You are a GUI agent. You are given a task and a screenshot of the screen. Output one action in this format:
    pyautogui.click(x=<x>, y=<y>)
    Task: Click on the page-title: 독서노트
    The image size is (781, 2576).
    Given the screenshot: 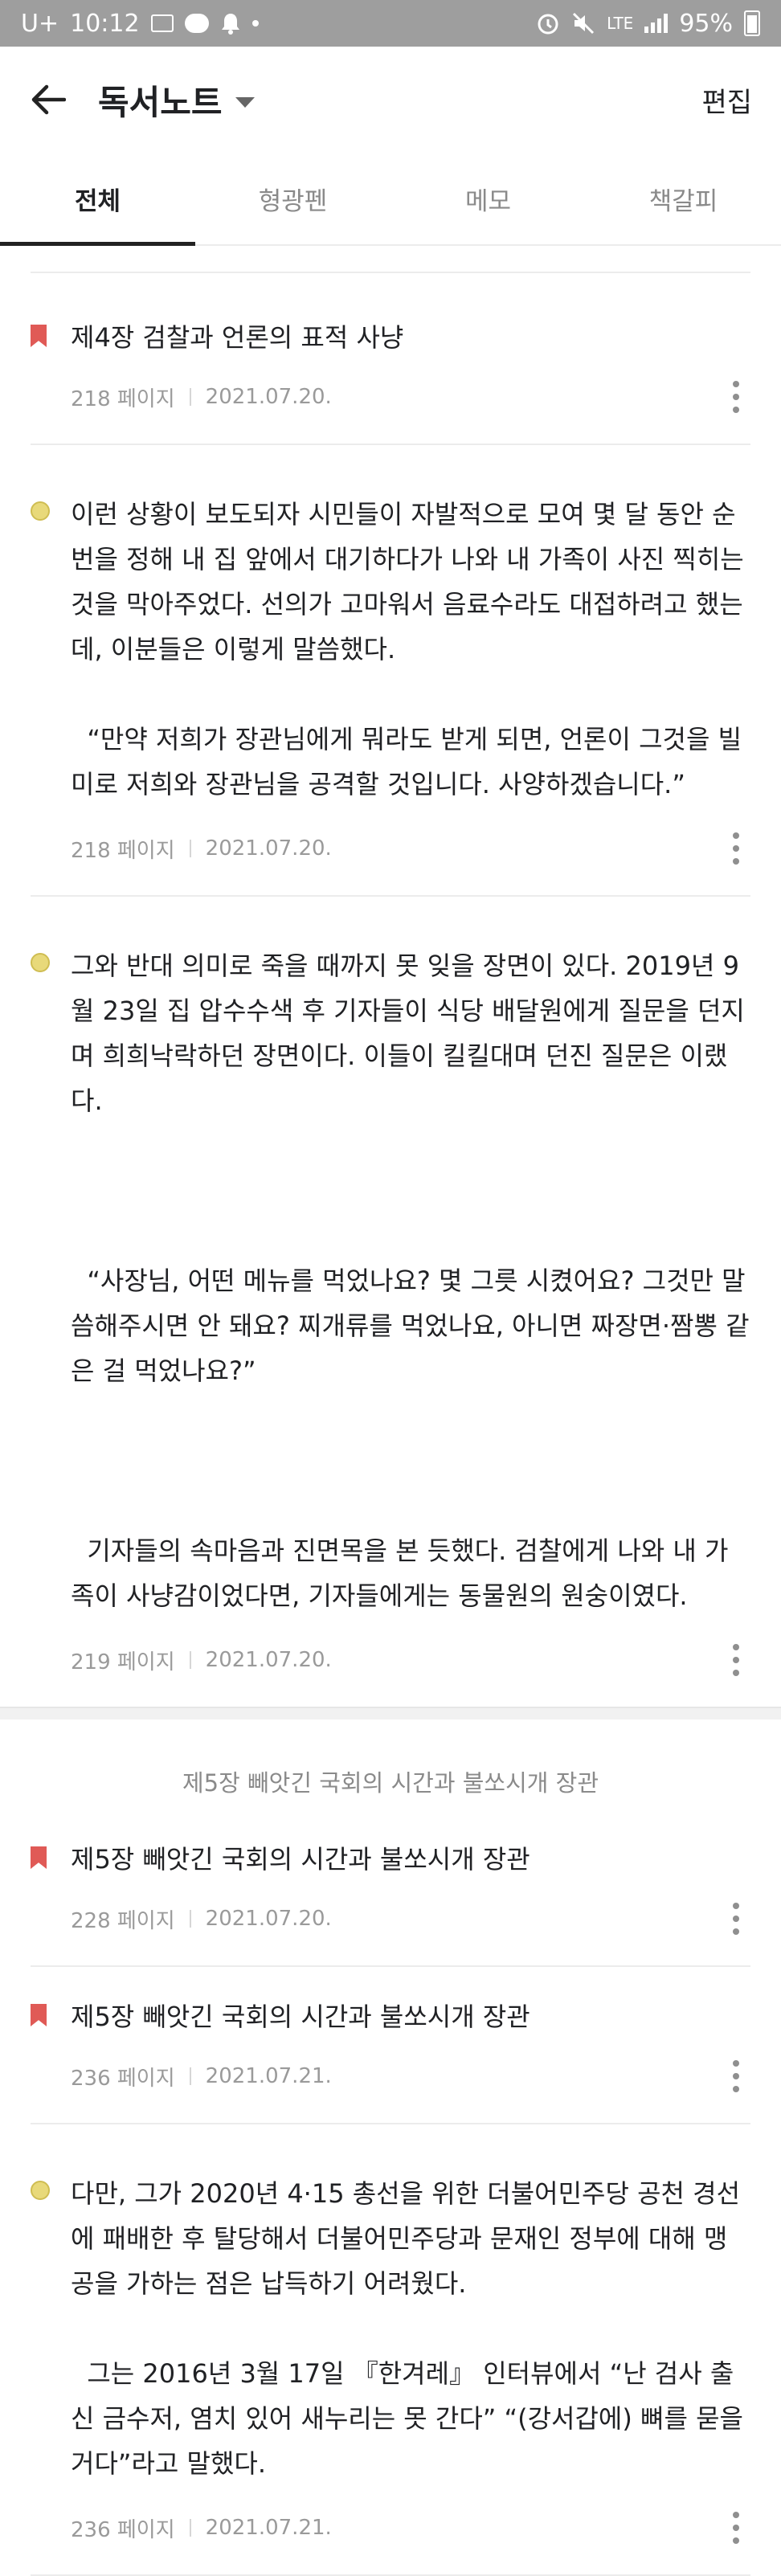 What is the action you would take?
    pyautogui.click(x=160, y=102)
    